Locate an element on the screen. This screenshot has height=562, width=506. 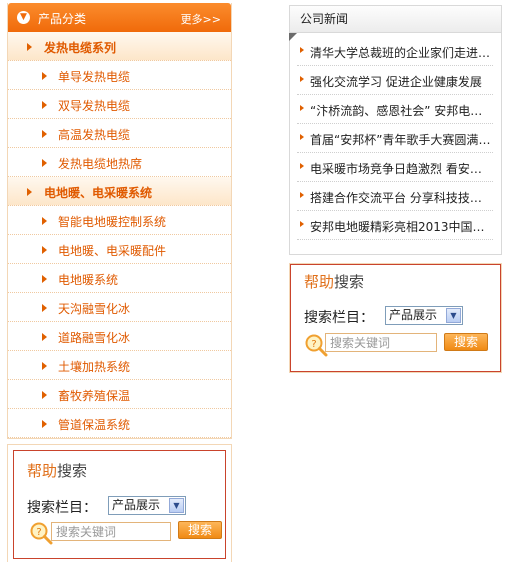
news-item: 清华大学总裁班的企业家们走进安邦 is located at coordinates (395, 51).